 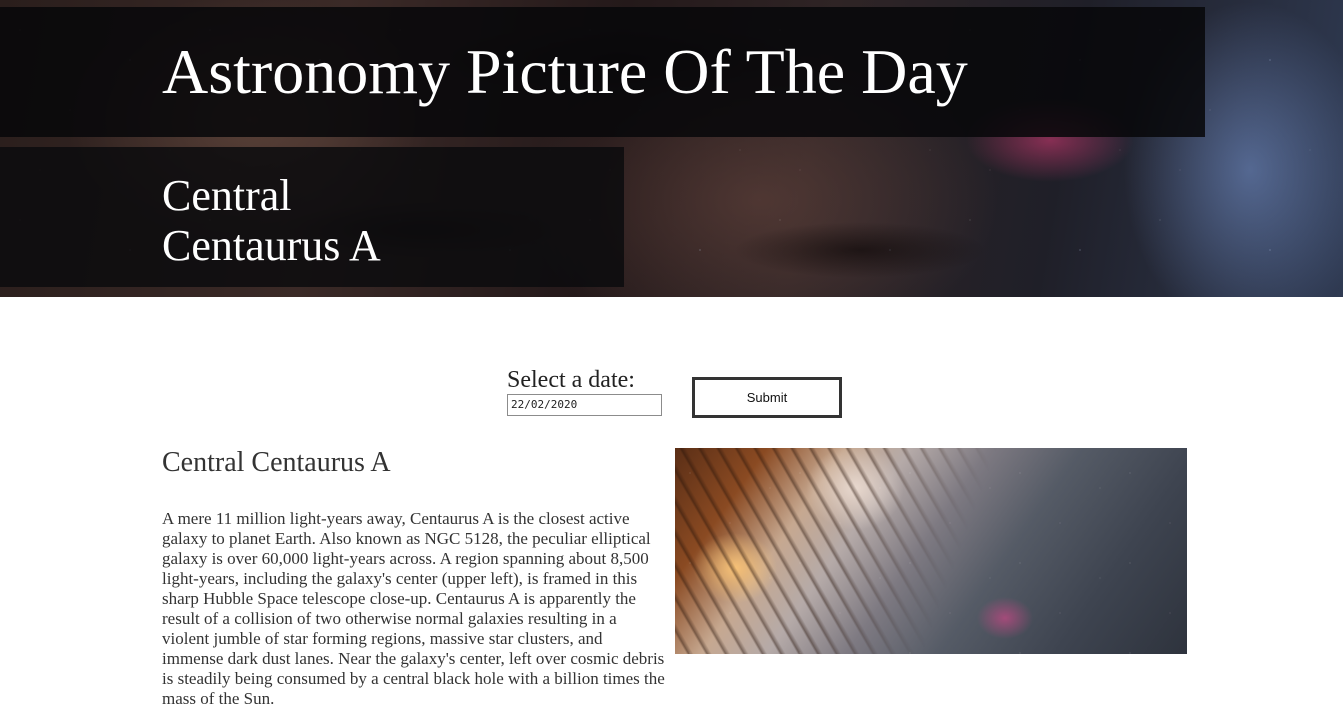 What do you see at coordinates (271, 220) in the screenshot?
I see `picture-title: Central Centaurus A` at bounding box center [271, 220].